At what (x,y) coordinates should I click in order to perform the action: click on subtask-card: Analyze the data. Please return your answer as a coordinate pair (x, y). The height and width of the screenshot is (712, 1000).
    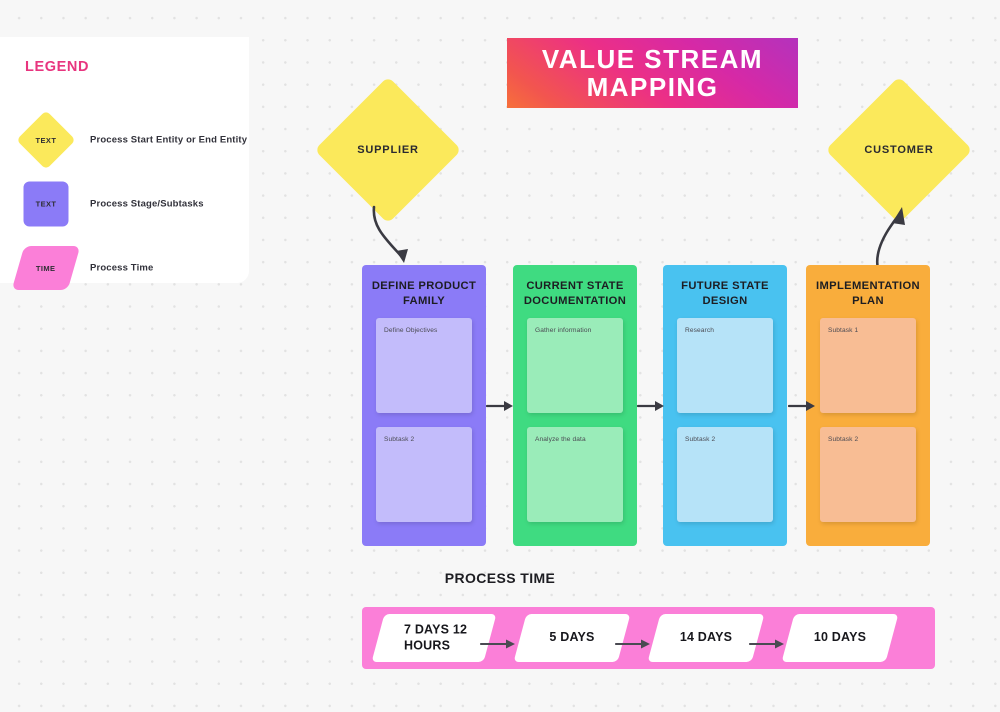
    Looking at the image, I should click on (575, 474).